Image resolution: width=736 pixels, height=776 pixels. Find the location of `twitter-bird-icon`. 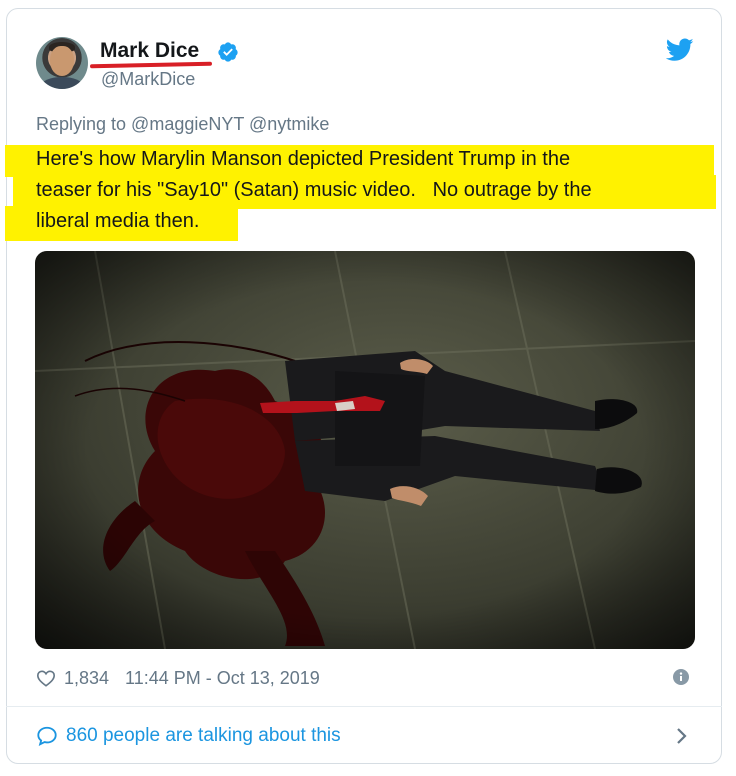

twitter-bird-icon is located at coordinates (680, 50).